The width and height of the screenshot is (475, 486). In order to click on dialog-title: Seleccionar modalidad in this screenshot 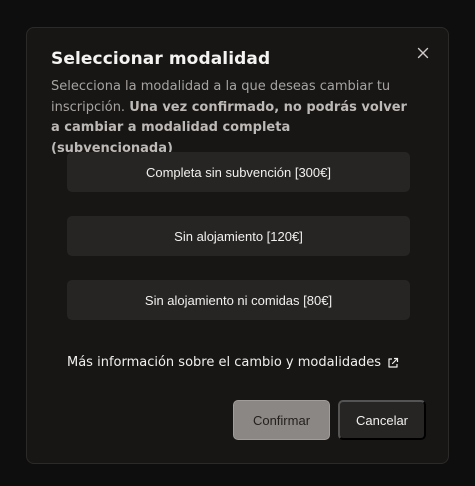, I will do `click(161, 59)`.